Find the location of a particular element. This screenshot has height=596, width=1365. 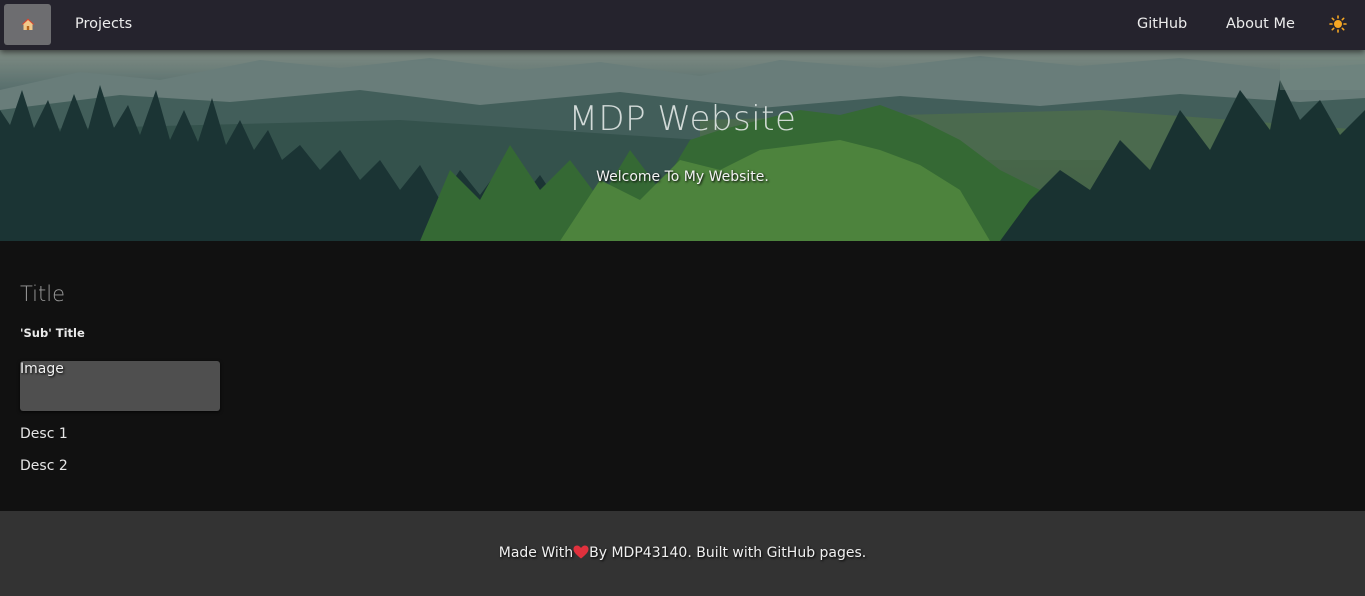

hero-title: MDP Website is located at coordinates (682, 119).